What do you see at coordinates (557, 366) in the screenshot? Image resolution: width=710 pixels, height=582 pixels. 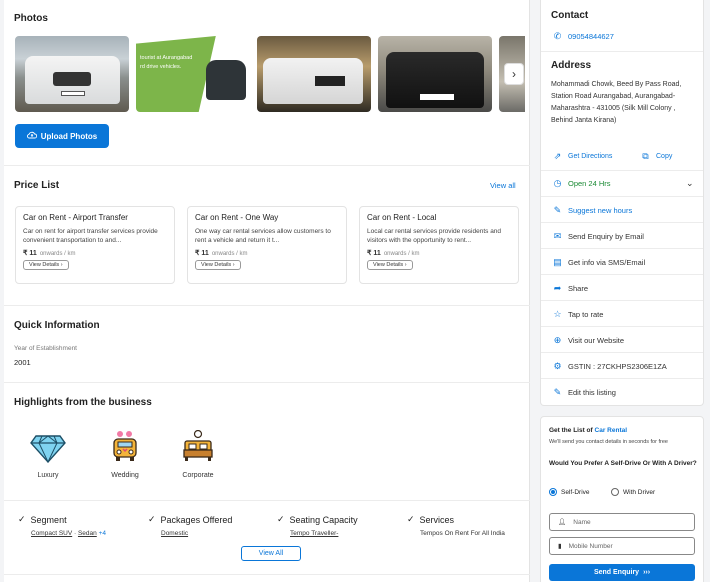 I see `gstin-icon: ⚙` at bounding box center [557, 366].